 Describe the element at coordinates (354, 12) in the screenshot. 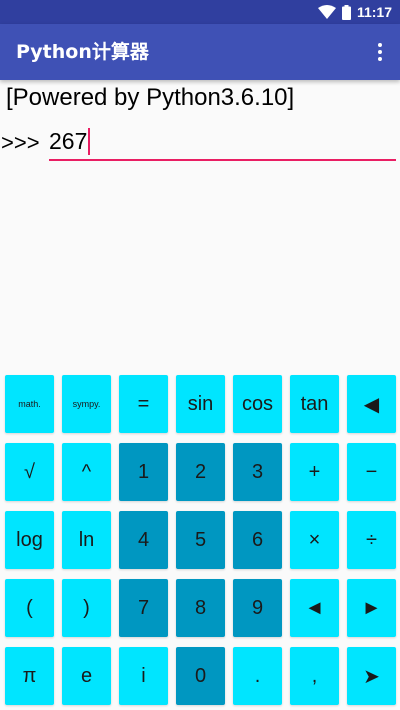

I see `status-icons: 11:17` at that location.